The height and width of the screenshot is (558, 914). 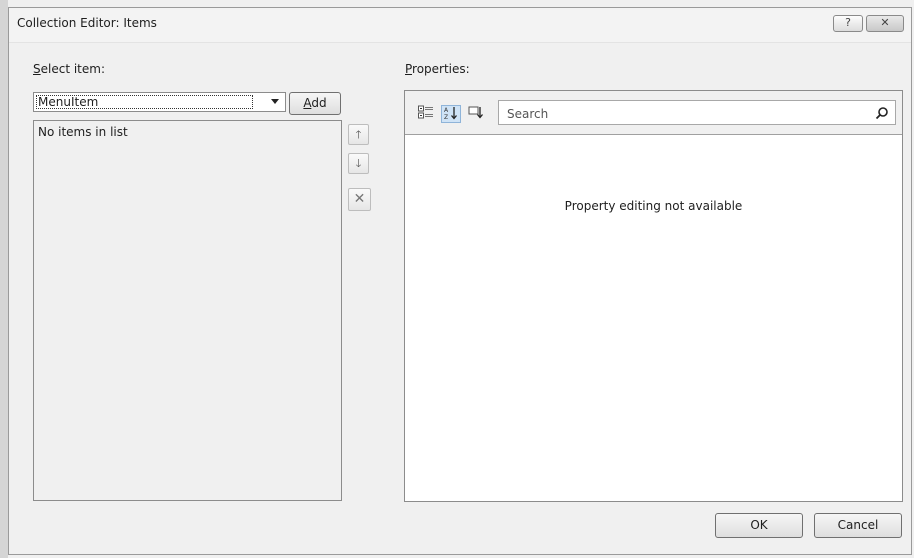 I want to click on move-up-button: 🡑, so click(x=358, y=134).